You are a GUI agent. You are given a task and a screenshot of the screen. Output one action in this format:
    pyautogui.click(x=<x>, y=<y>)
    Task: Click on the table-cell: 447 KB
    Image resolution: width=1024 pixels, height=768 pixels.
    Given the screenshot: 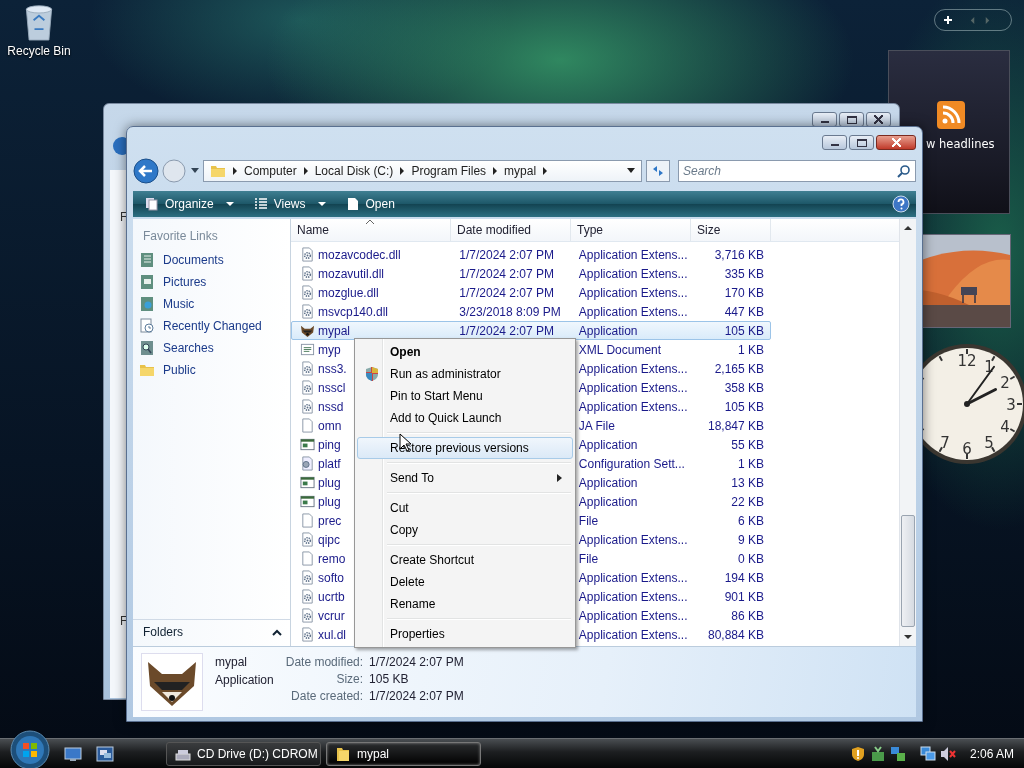 What is the action you would take?
    pyautogui.click(x=744, y=311)
    